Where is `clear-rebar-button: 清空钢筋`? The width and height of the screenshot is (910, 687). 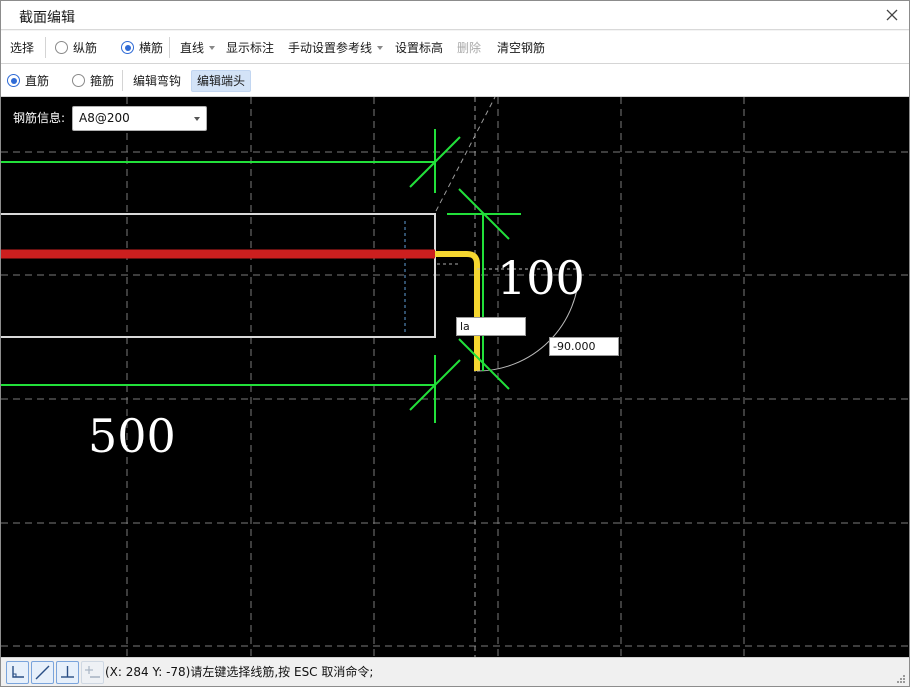 clear-rebar-button: 清空钢筋 is located at coordinates (521, 48).